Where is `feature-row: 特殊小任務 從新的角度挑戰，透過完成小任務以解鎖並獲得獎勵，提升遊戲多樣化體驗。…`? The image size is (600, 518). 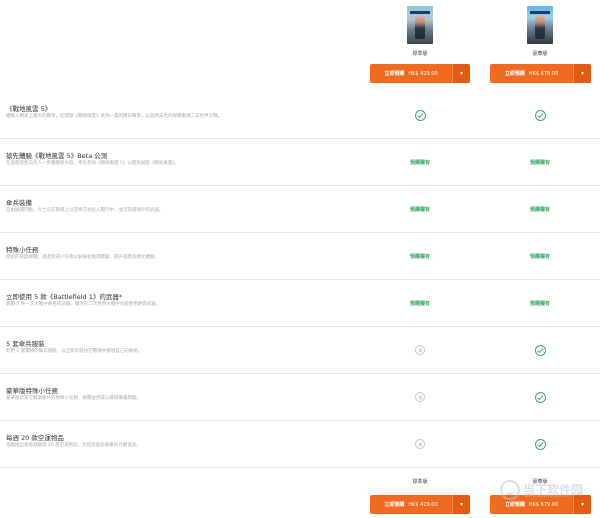
feature-row: 特殊小任務 從新的角度挑戰，透過完成小任務以解鎖並獲得獎勵，提升遊戲多樣化體驗。… is located at coordinates (300, 256).